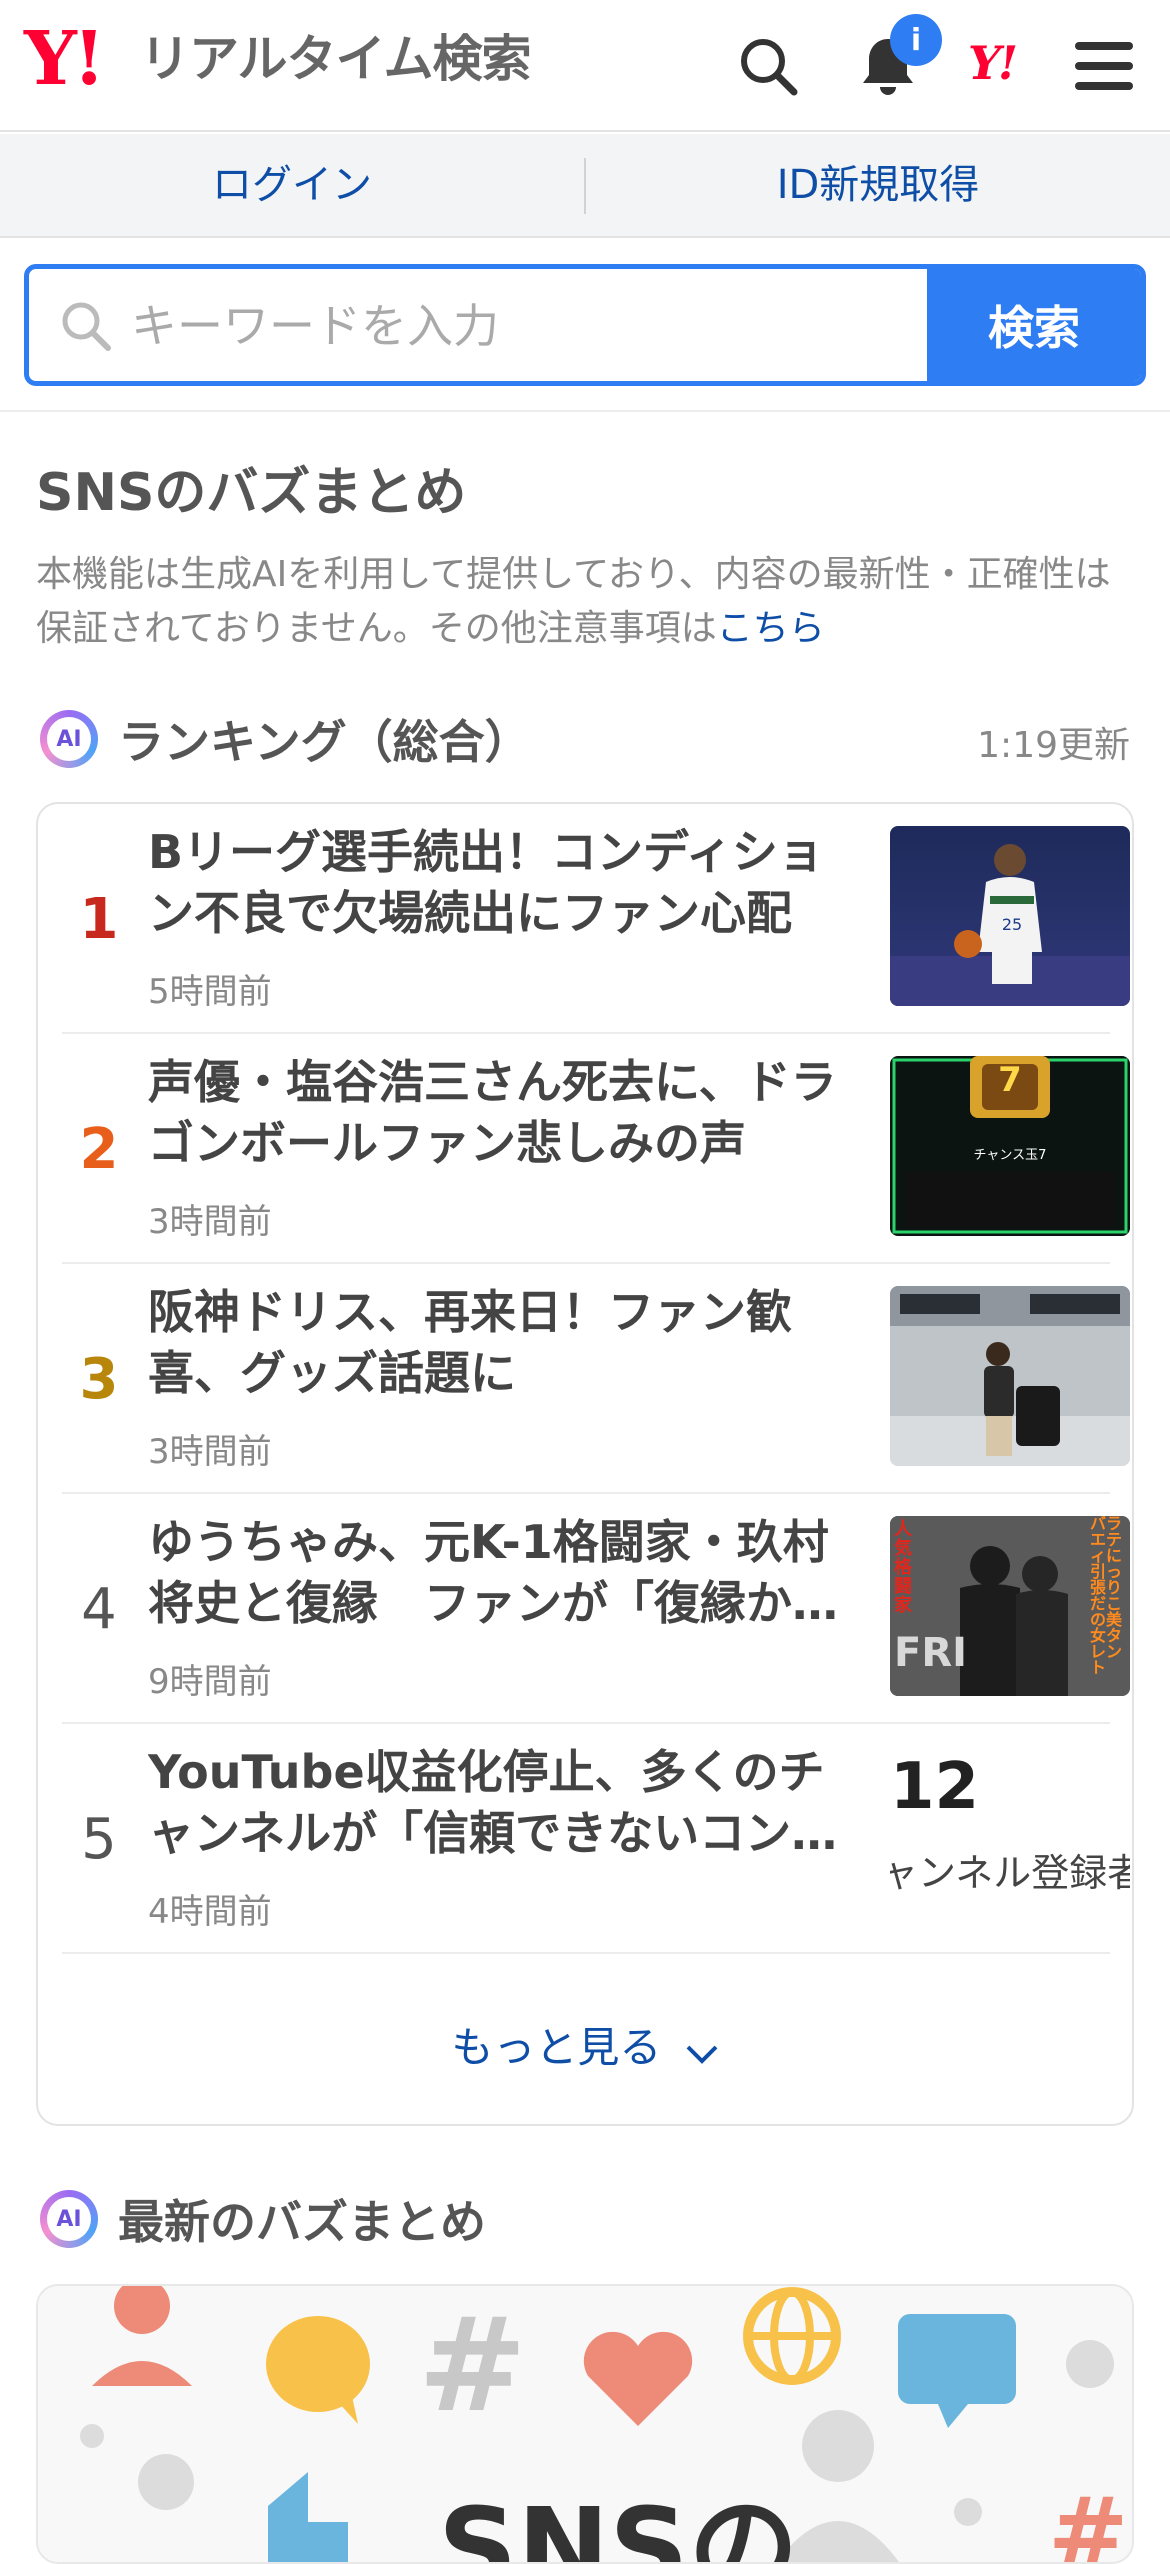 Image resolution: width=1170 pixels, height=2564 pixels. I want to click on rank-number: 3, so click(99, 1379).